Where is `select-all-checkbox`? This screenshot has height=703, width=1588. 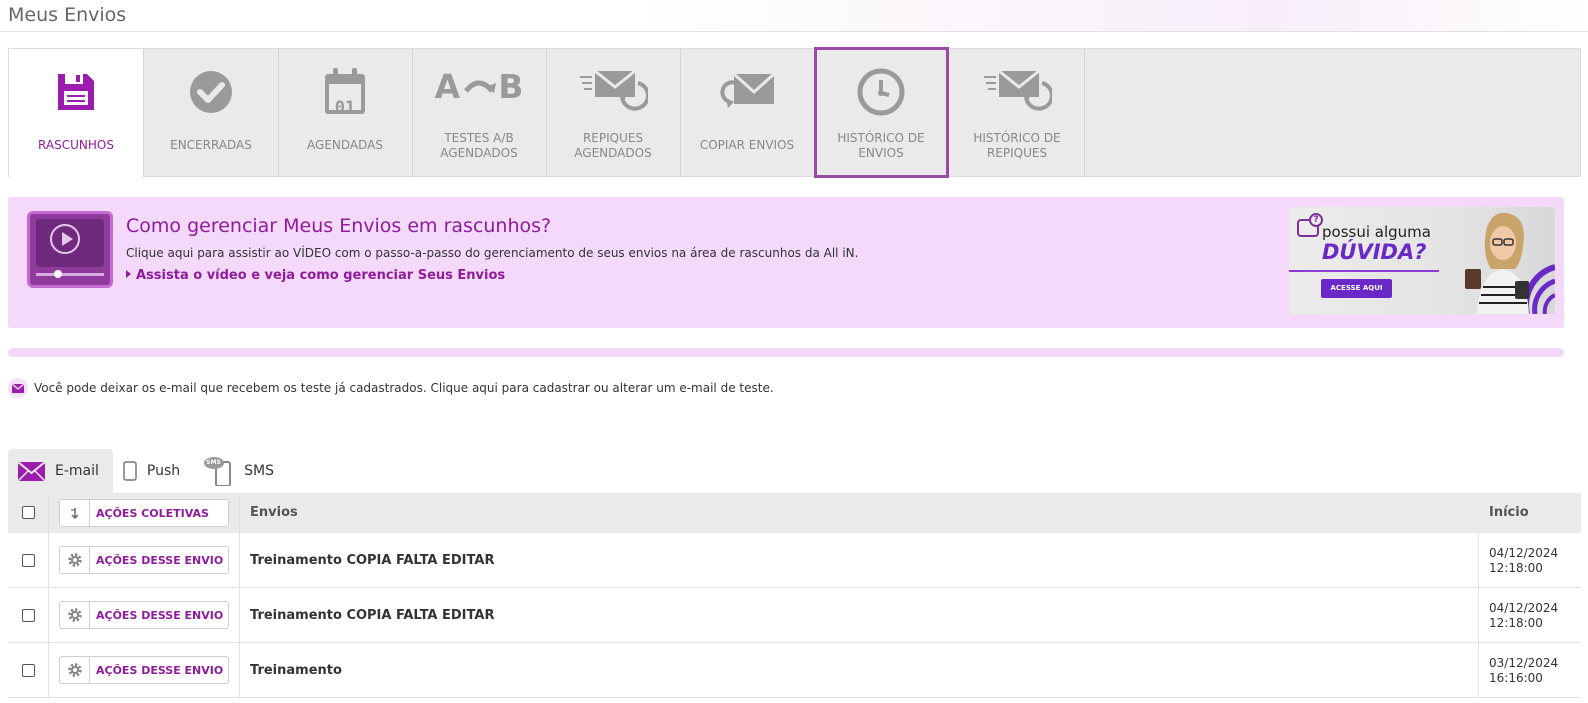
select-all-checkbox is located at coordinates (28, 512).